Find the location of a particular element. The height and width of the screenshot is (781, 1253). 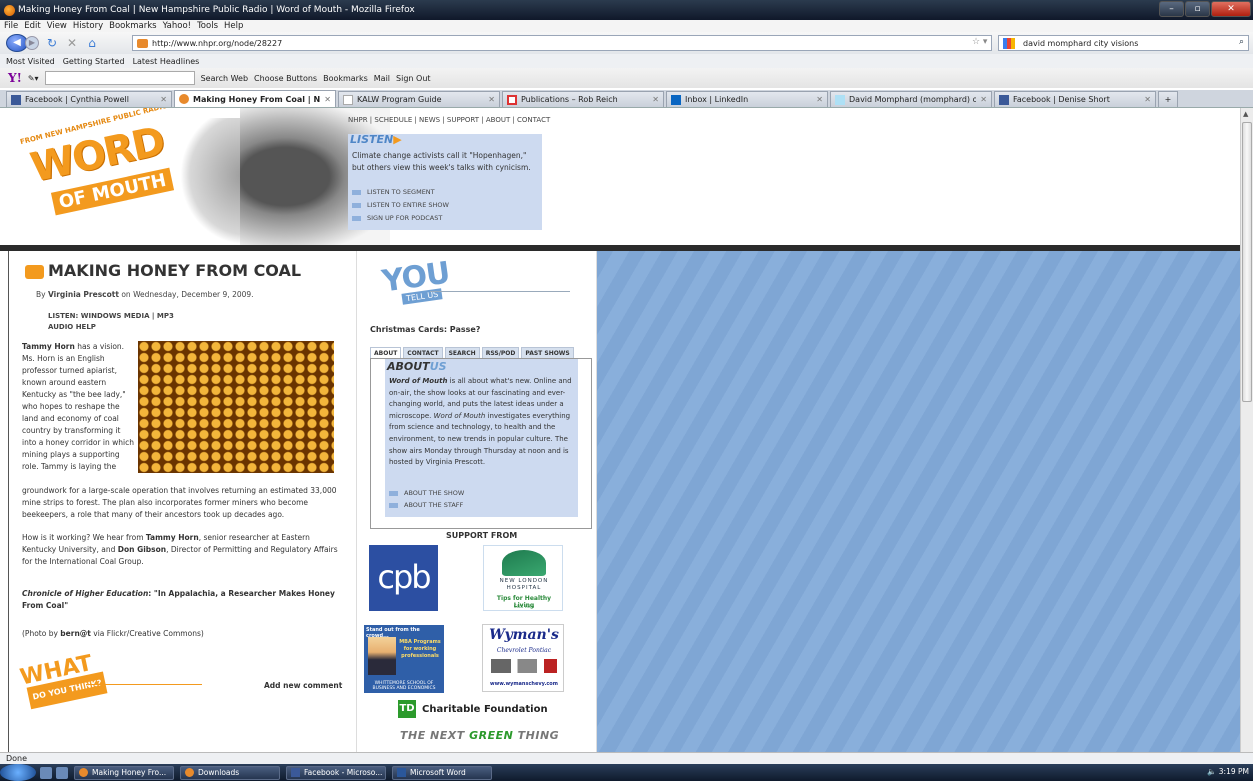

yahoo-choose-buttons: Choose Buttons is located at coordinates (285, 78).